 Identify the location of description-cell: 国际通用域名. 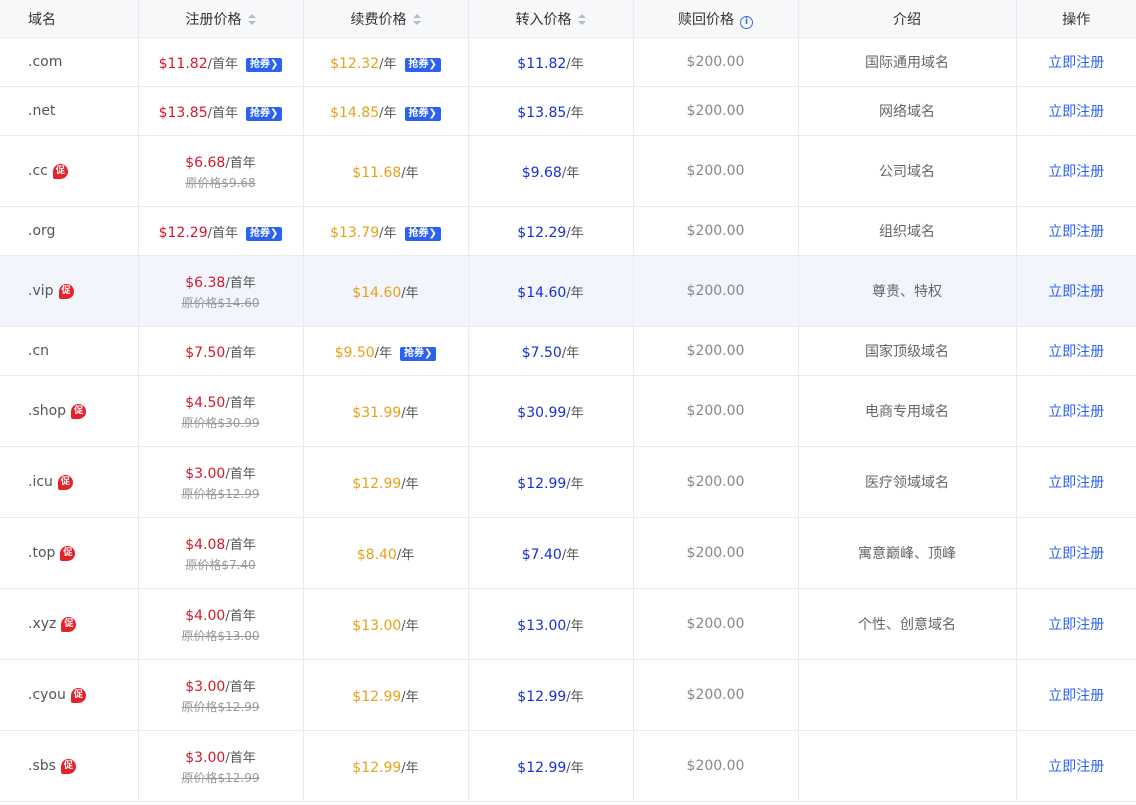
(907, 62).